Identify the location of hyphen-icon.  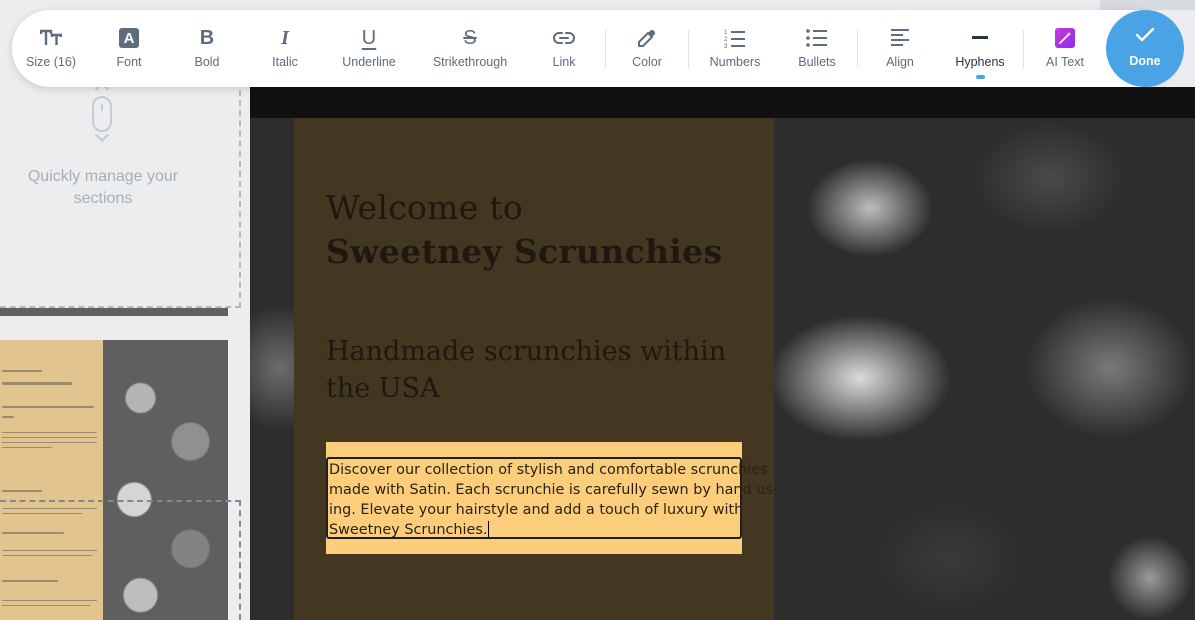
(980, 38).